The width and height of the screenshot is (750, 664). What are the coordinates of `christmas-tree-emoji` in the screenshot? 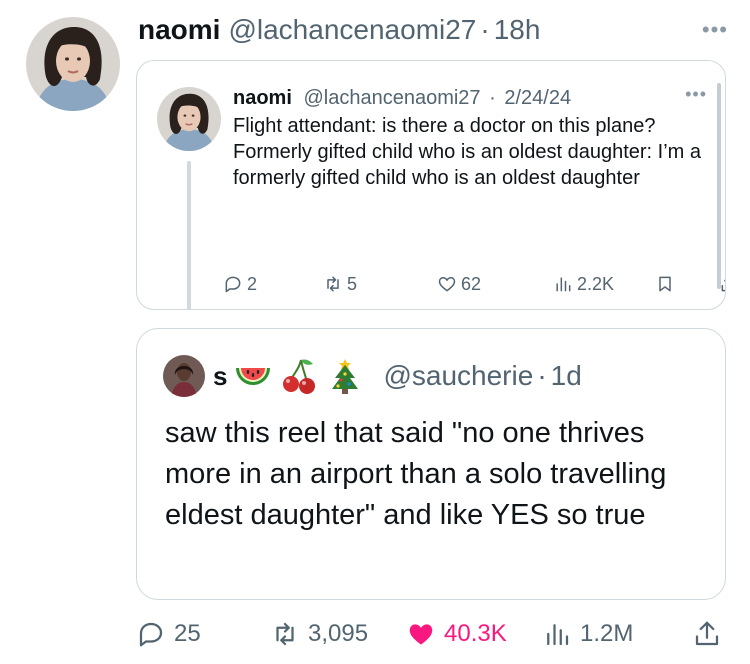 It's located at (345, 376).